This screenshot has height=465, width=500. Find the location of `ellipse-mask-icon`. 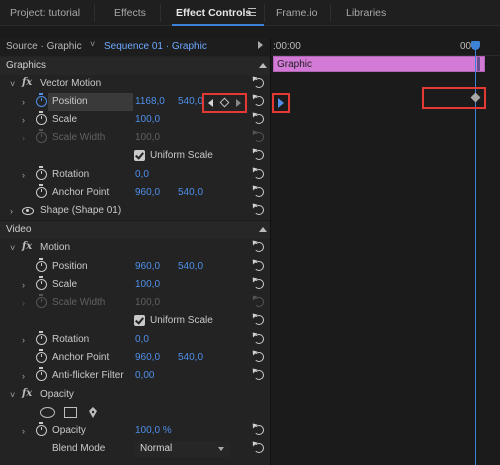

ellipse-mask-icon is located at coordinates (47, 412).